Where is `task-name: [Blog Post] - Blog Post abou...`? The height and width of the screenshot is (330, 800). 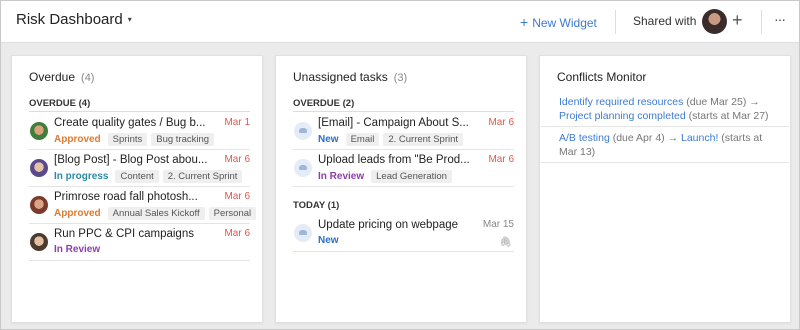 task-name: [Blog Post] - Blog Post abou... is located at coordinates (131, 160).